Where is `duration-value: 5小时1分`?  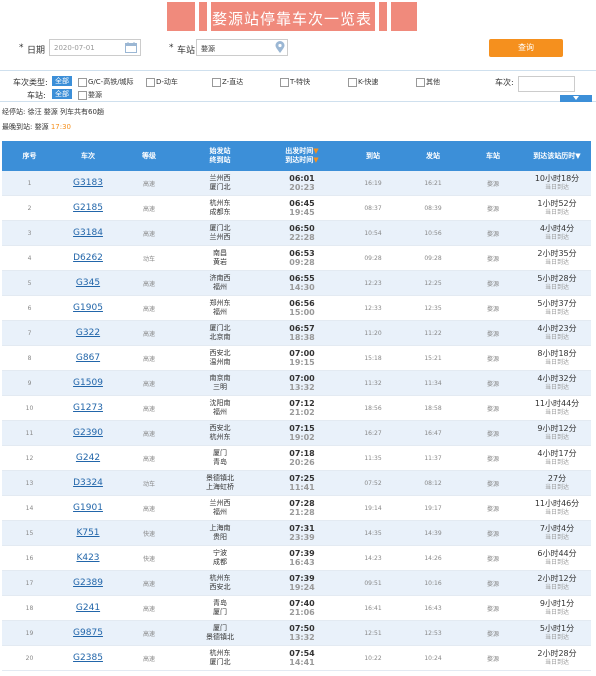
duration-value: 5小时1分 is located at coordinates (557, 628).